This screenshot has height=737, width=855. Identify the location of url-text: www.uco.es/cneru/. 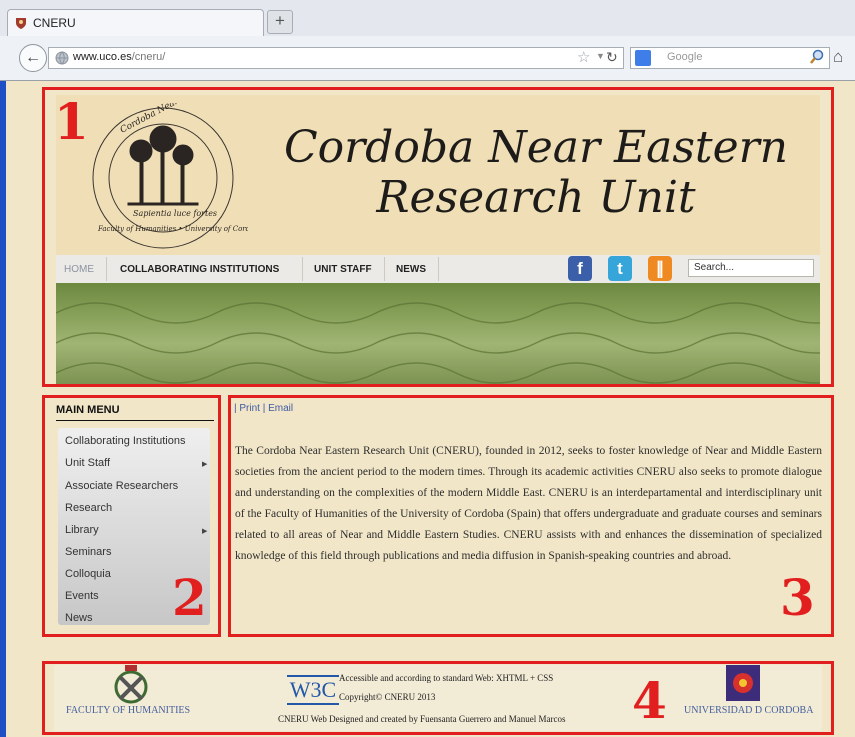
(119, 57).